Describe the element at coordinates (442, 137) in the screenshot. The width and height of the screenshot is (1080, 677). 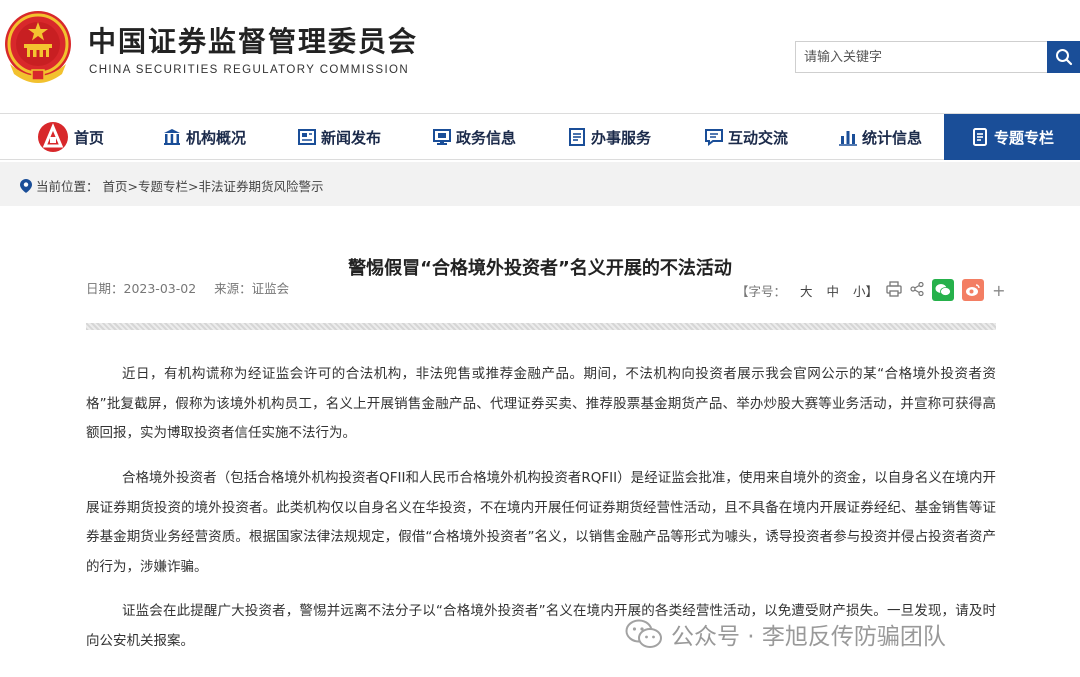
I see `monitor-icon` at that location.